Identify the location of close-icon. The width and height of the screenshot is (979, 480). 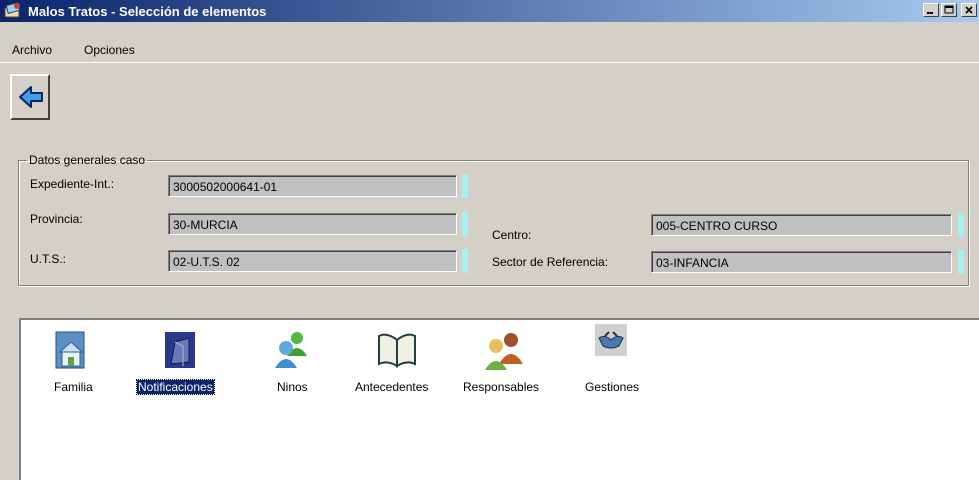
(969, 10).